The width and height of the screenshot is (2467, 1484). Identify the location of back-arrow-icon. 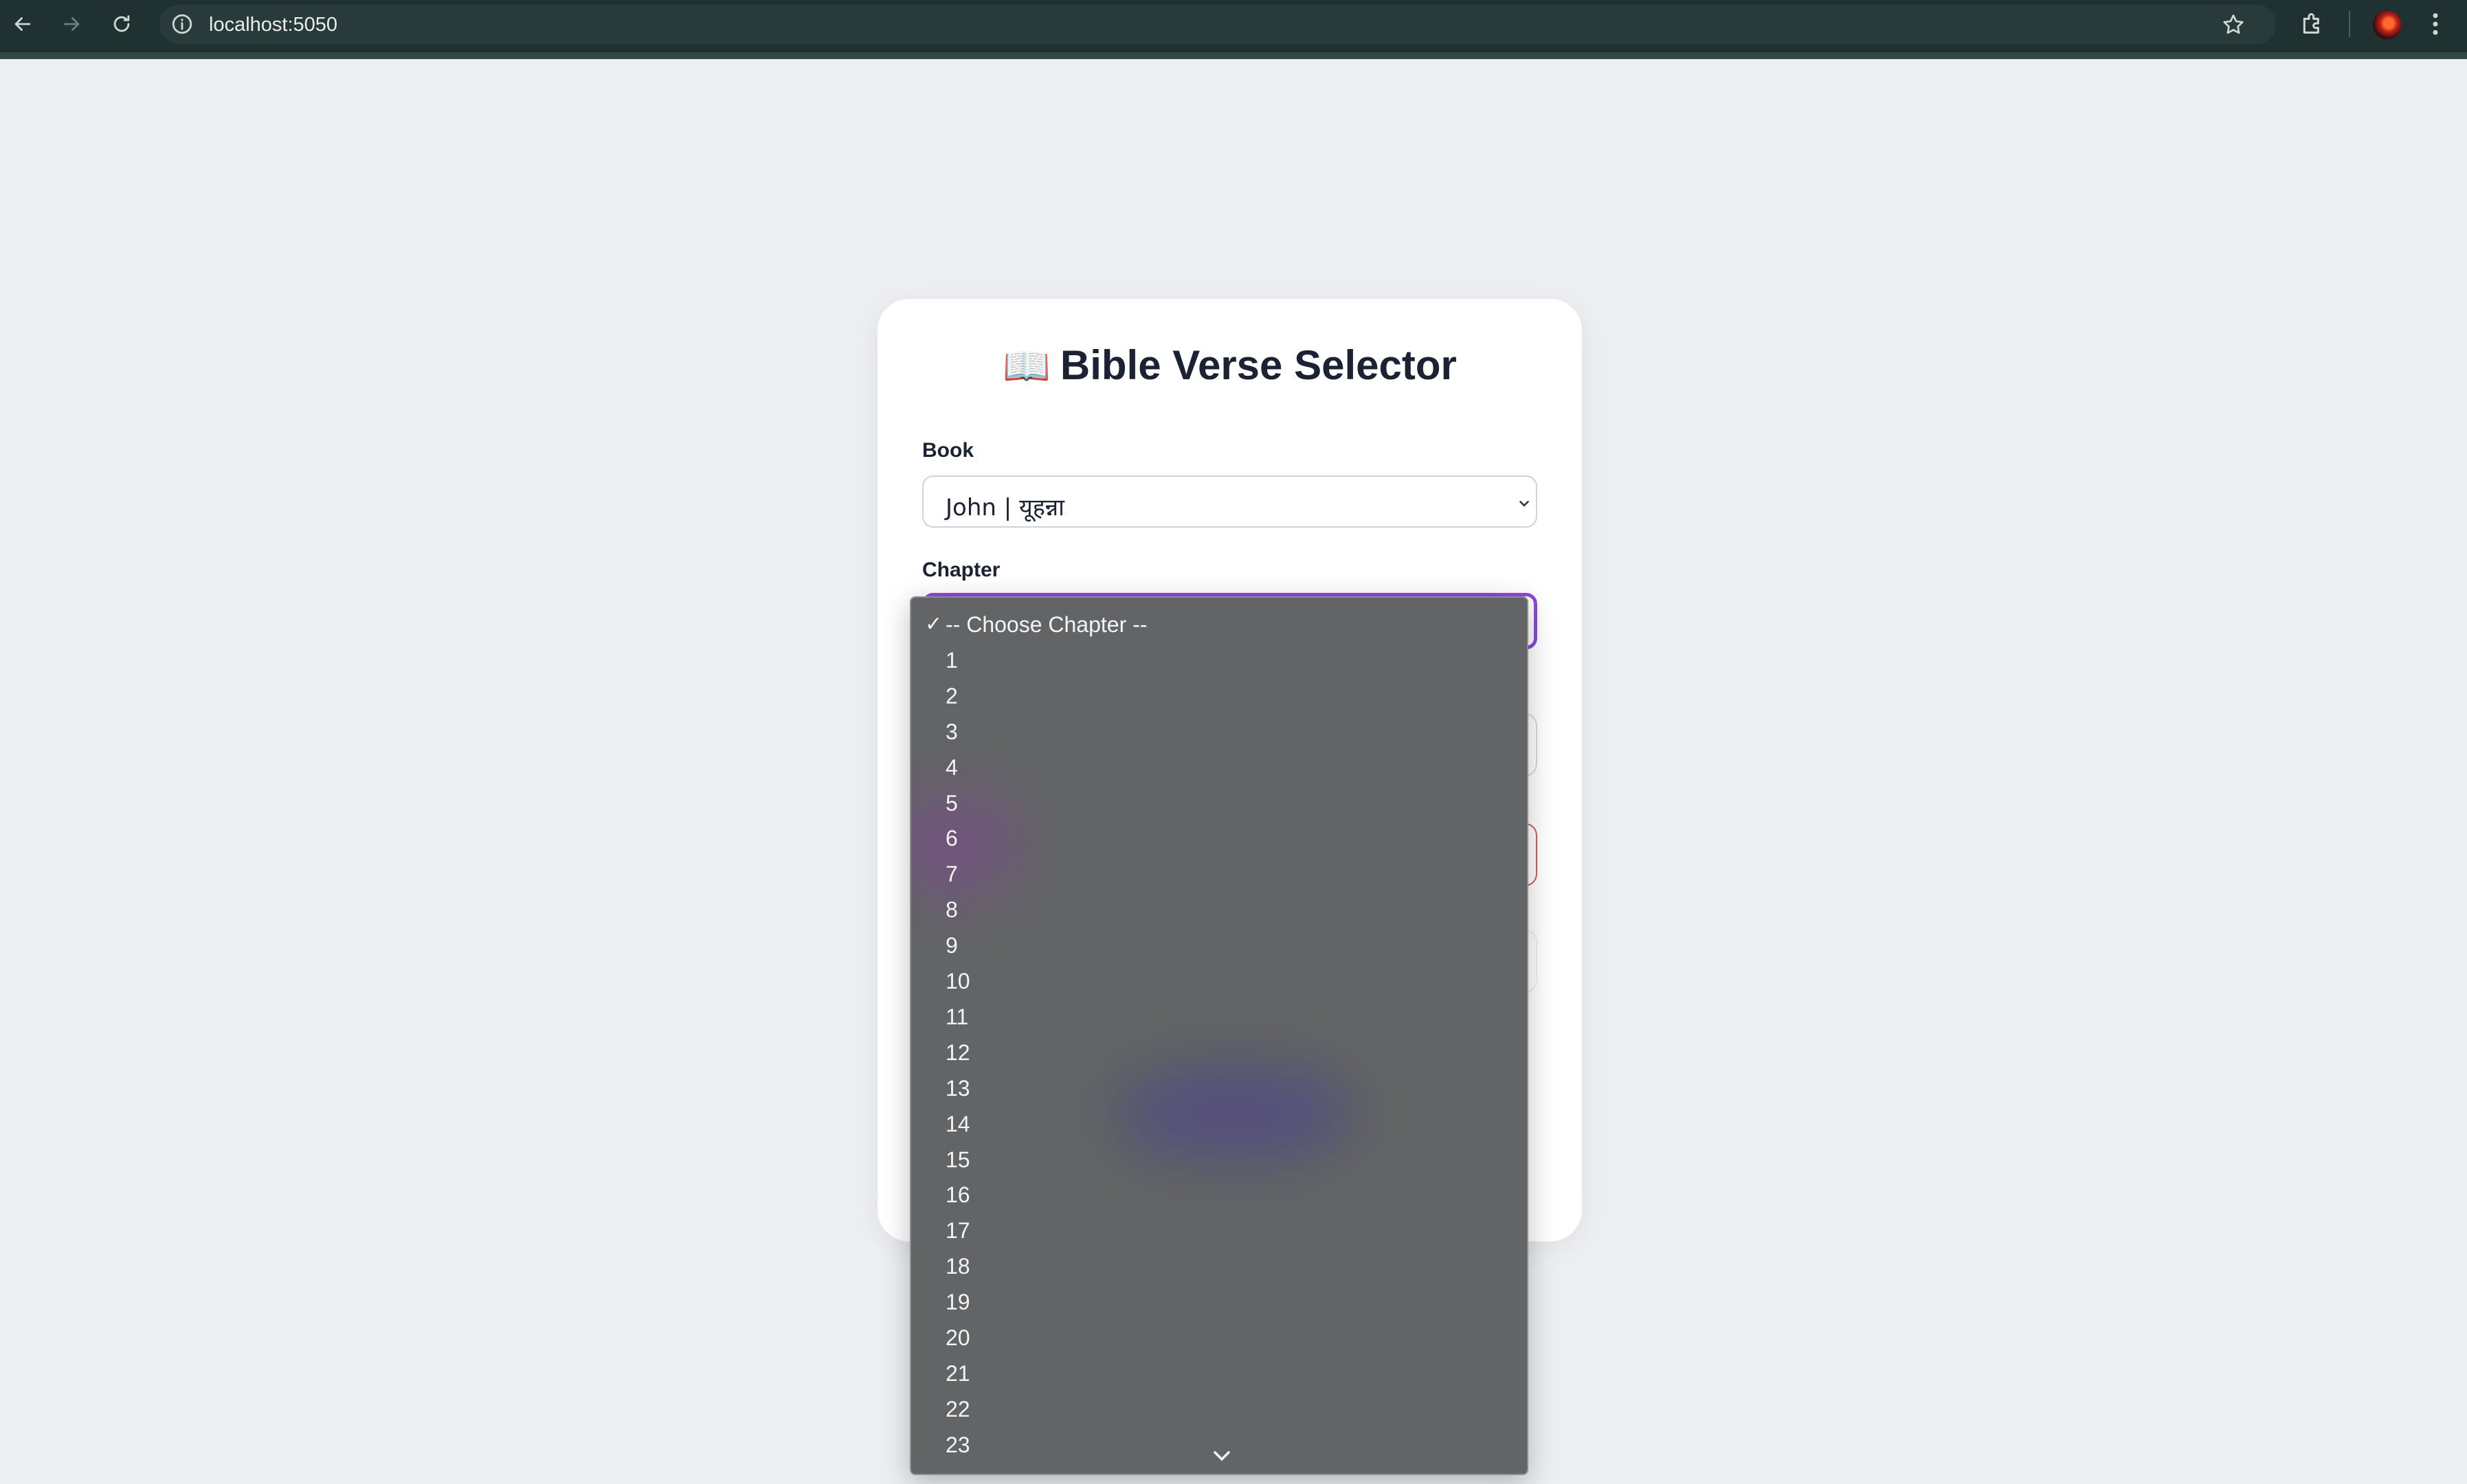
(22, 24).